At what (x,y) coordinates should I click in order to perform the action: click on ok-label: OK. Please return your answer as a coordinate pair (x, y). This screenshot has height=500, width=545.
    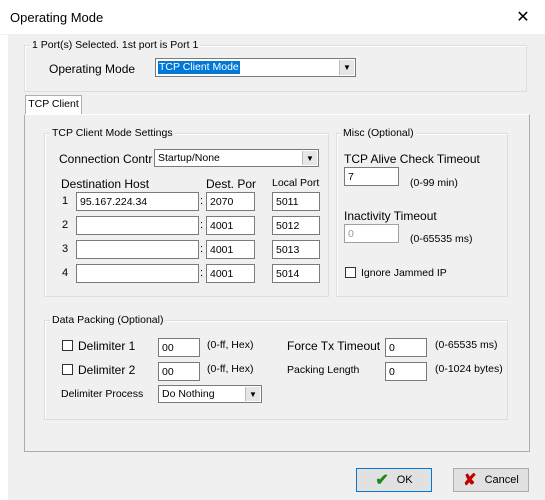
    Looking at the image, I should click on (404, 480).